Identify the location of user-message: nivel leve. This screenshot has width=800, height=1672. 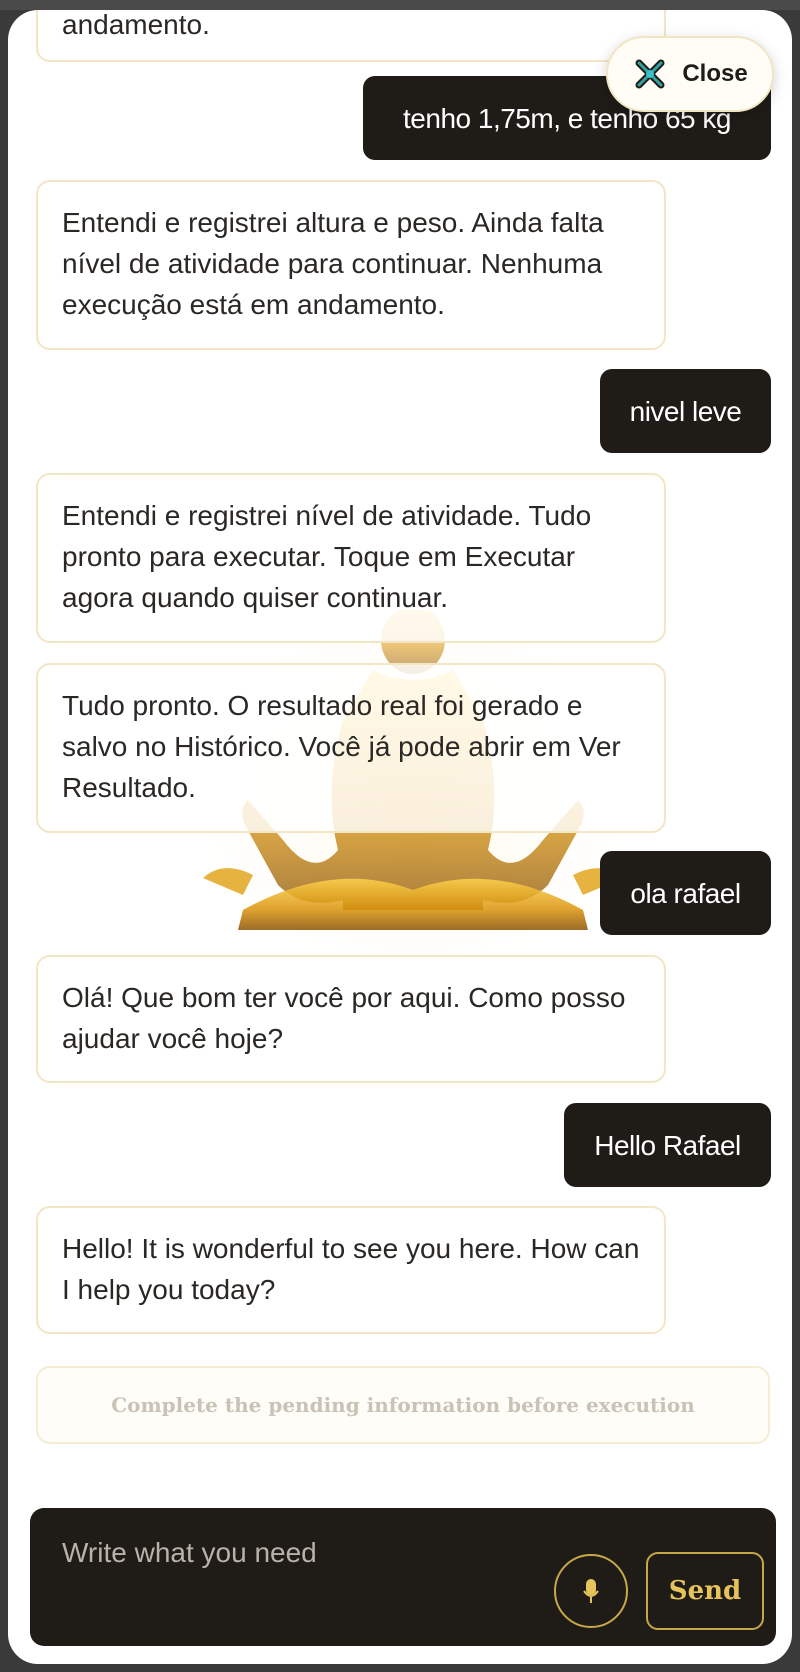
(685, 411).